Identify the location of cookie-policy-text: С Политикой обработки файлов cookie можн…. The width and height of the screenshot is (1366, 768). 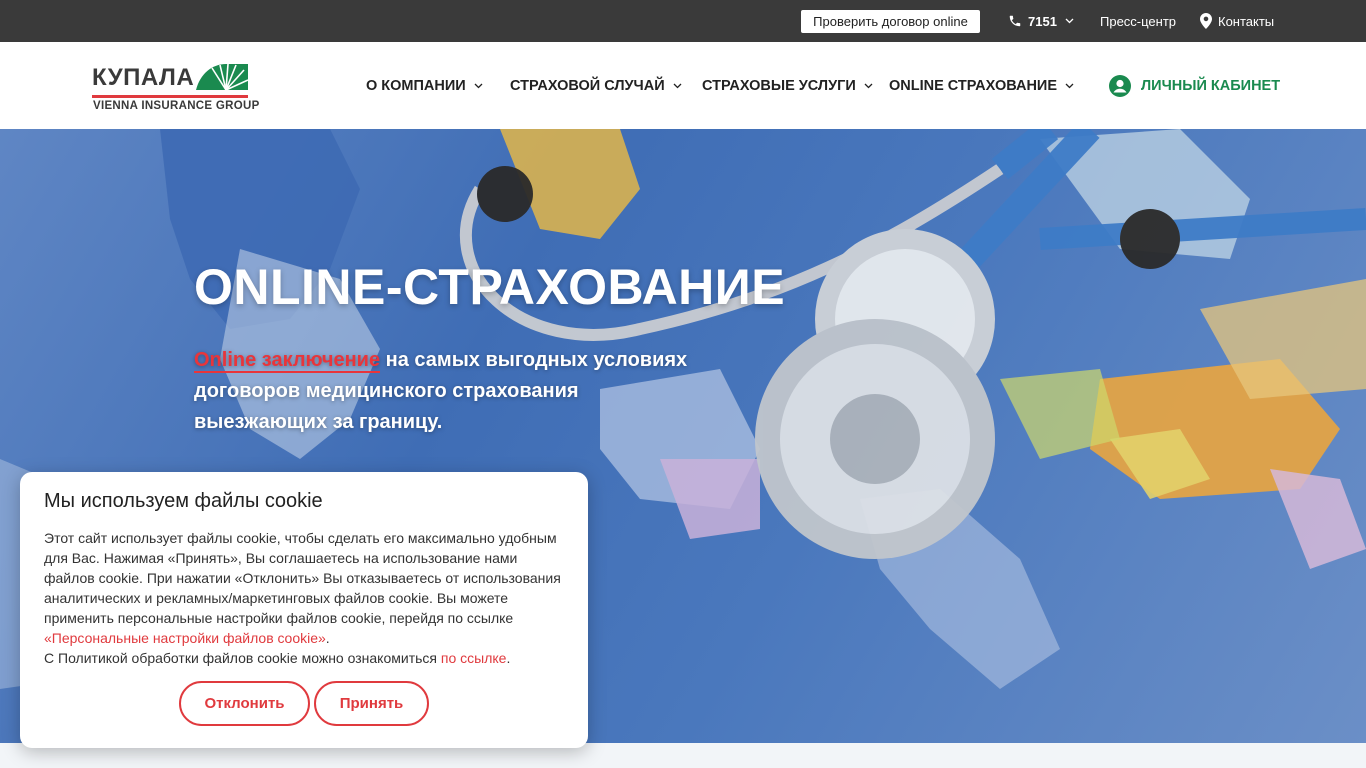
(242, 658).